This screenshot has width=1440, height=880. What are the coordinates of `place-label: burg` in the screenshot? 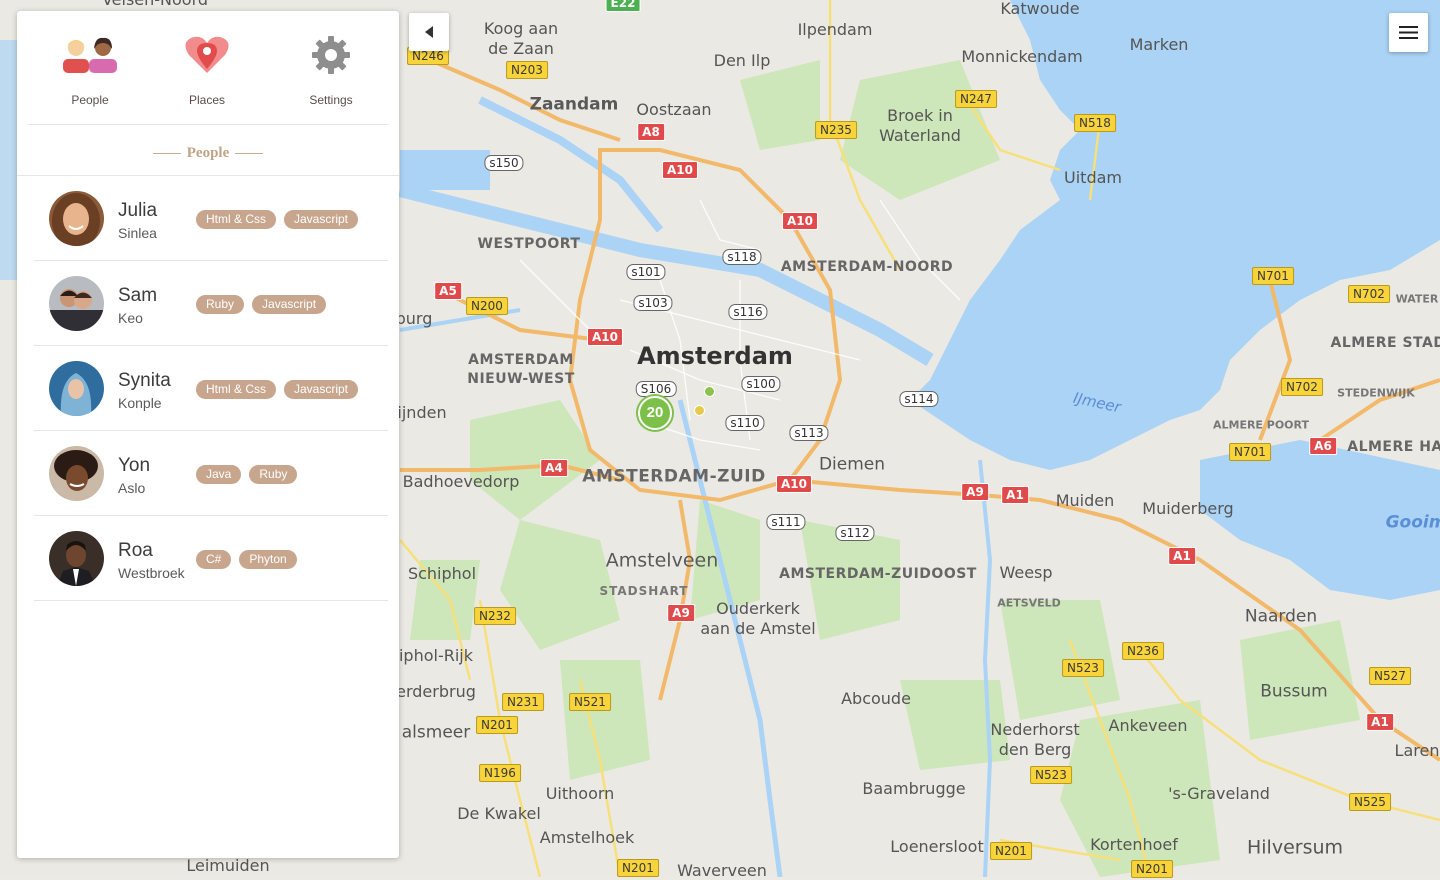 It's located at (414, 318).